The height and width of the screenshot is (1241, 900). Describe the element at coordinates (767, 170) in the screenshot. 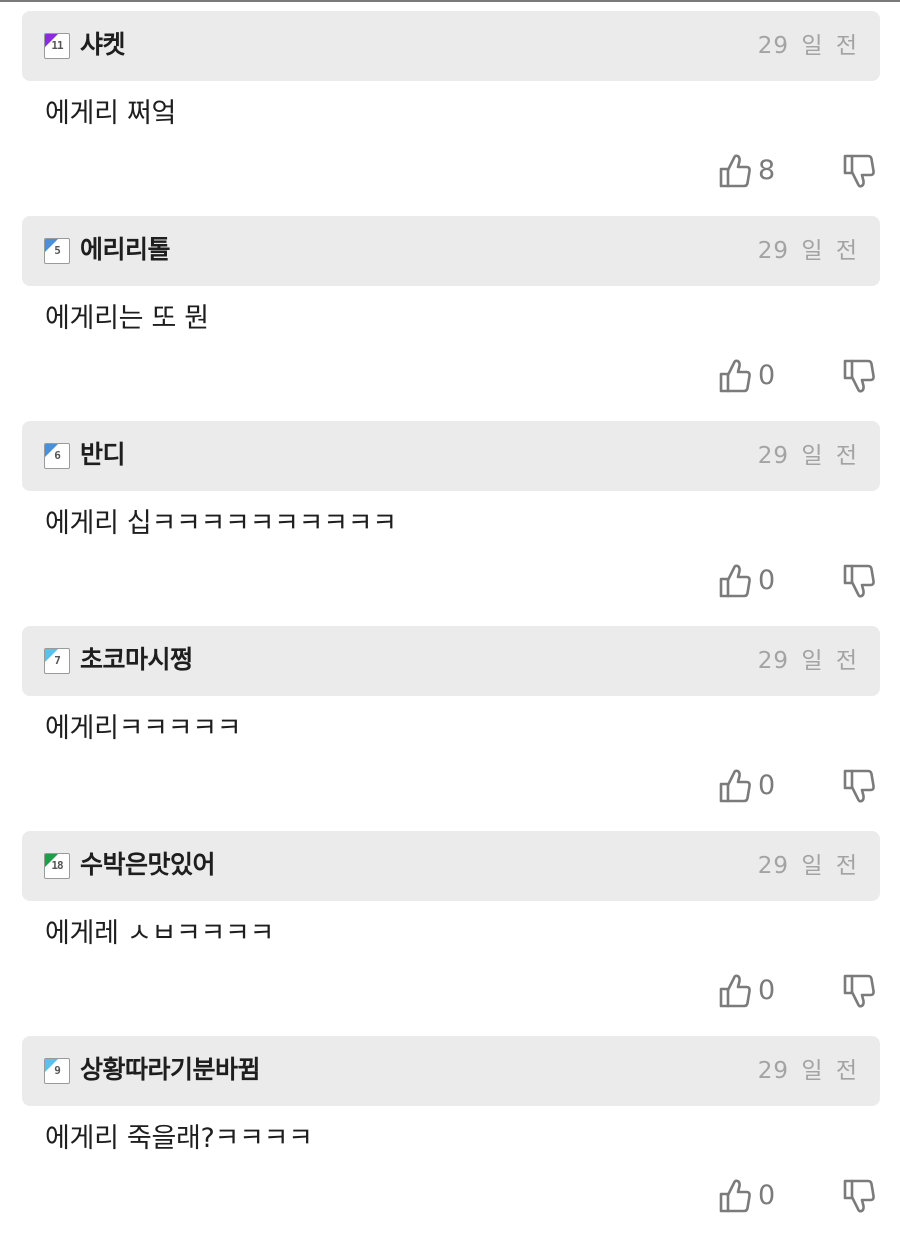

I see `upvote-count: 8` at that location.